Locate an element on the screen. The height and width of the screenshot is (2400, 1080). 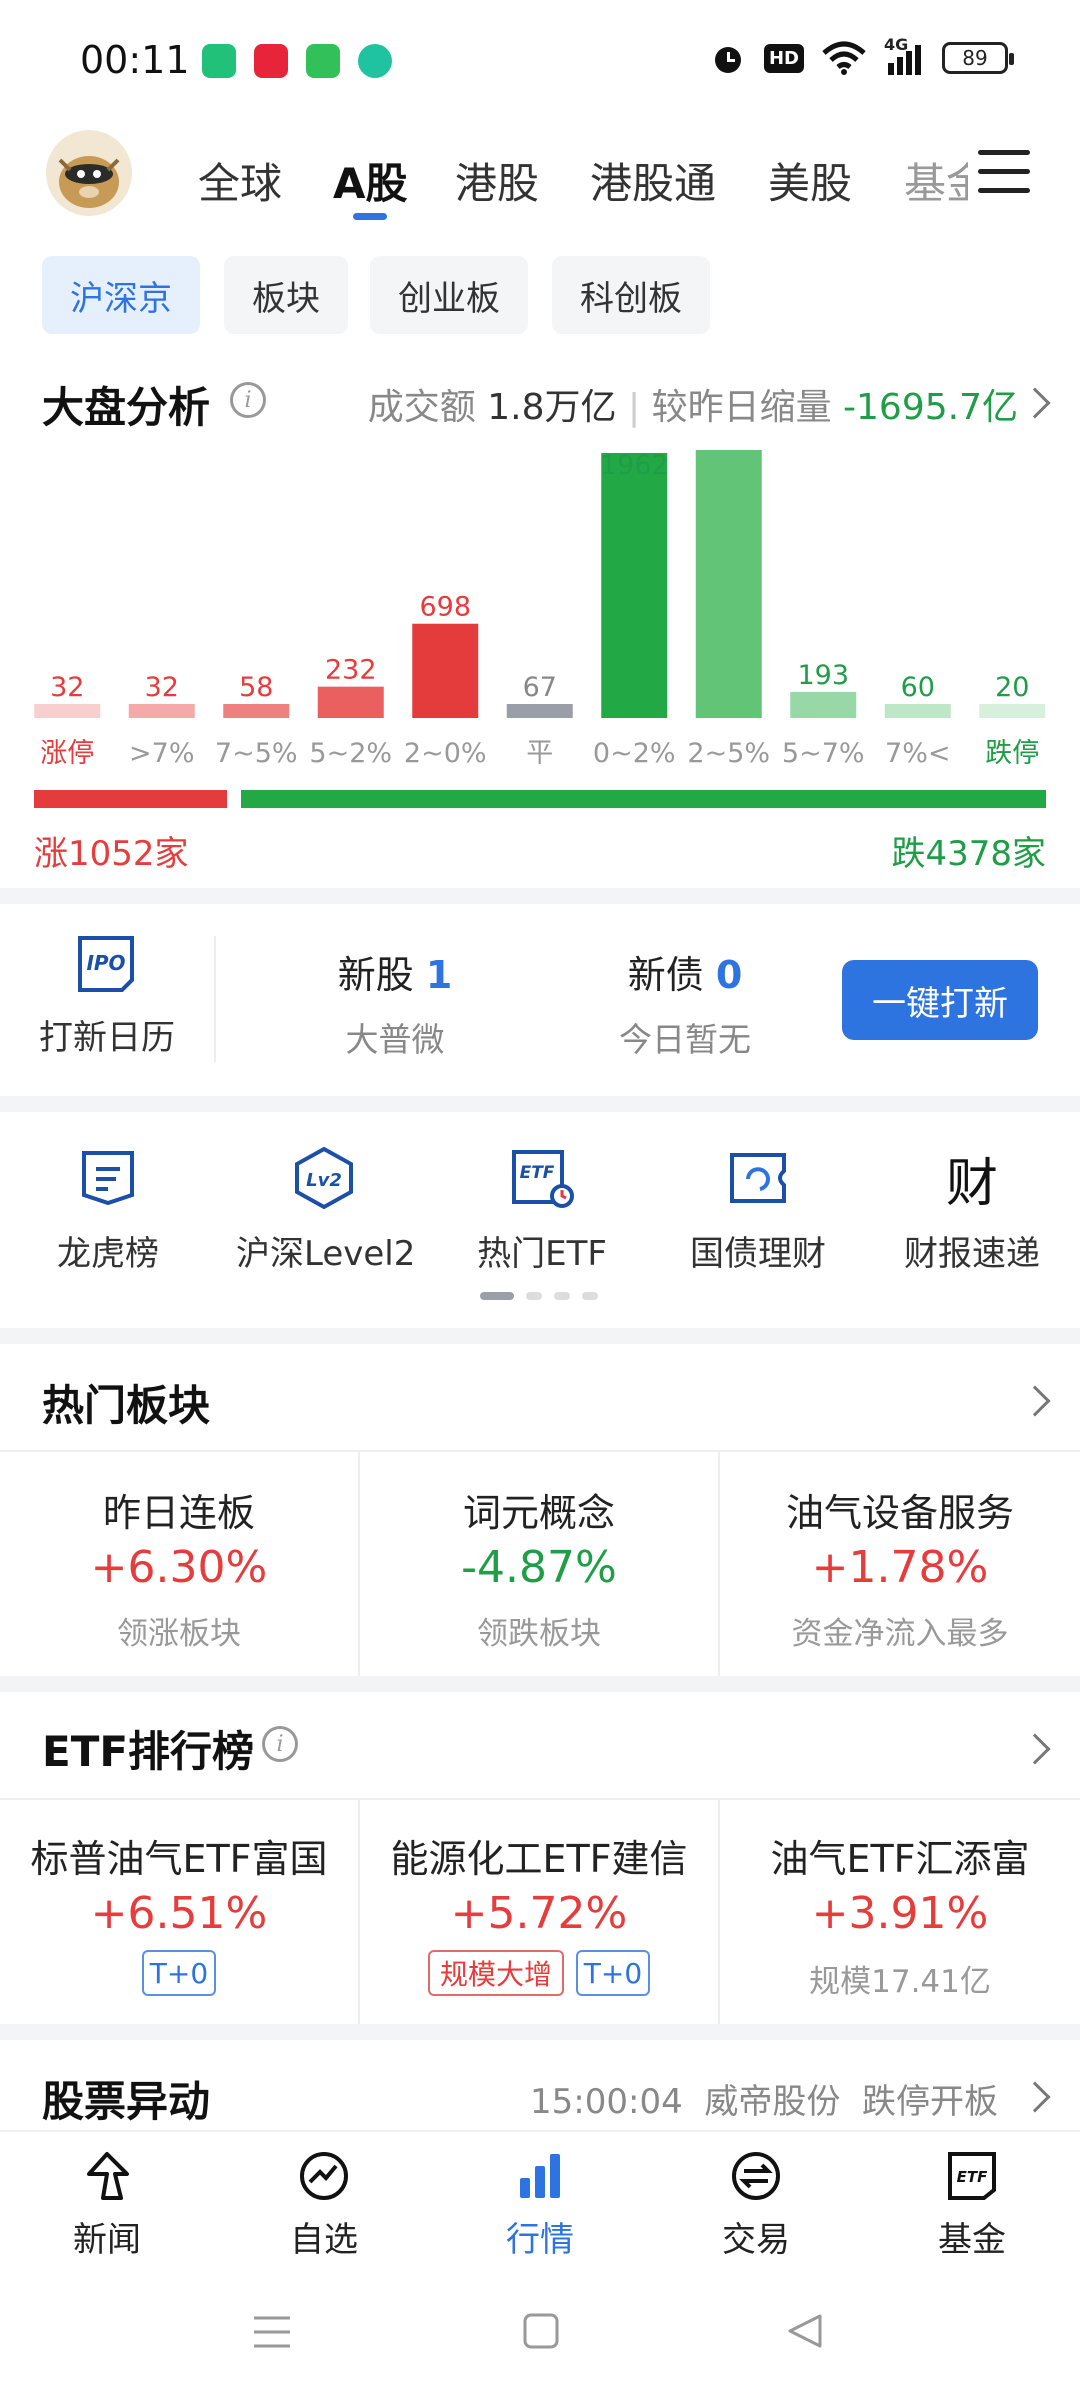
etf-name: 能源化工ETF建信 is located at coordinates (539, 1859).